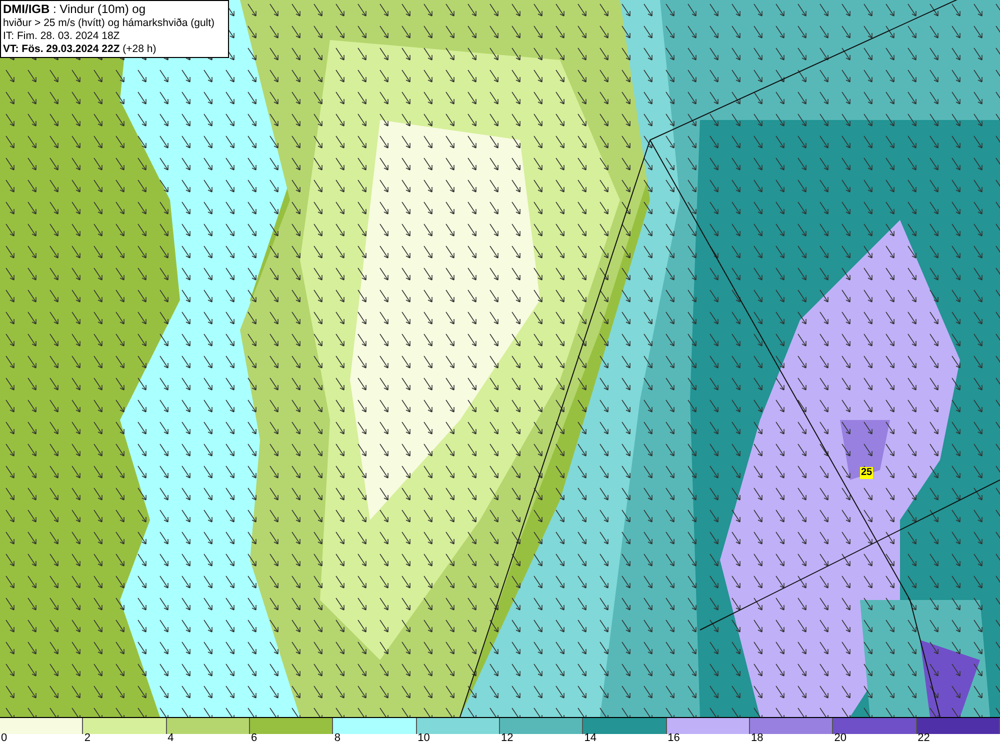 The width and height of the screenshot is (1000, 747). What do you see at coordinates (924, 738) in the screenshot?
I see `legend-label: 22` at bounding box center [924, 738].